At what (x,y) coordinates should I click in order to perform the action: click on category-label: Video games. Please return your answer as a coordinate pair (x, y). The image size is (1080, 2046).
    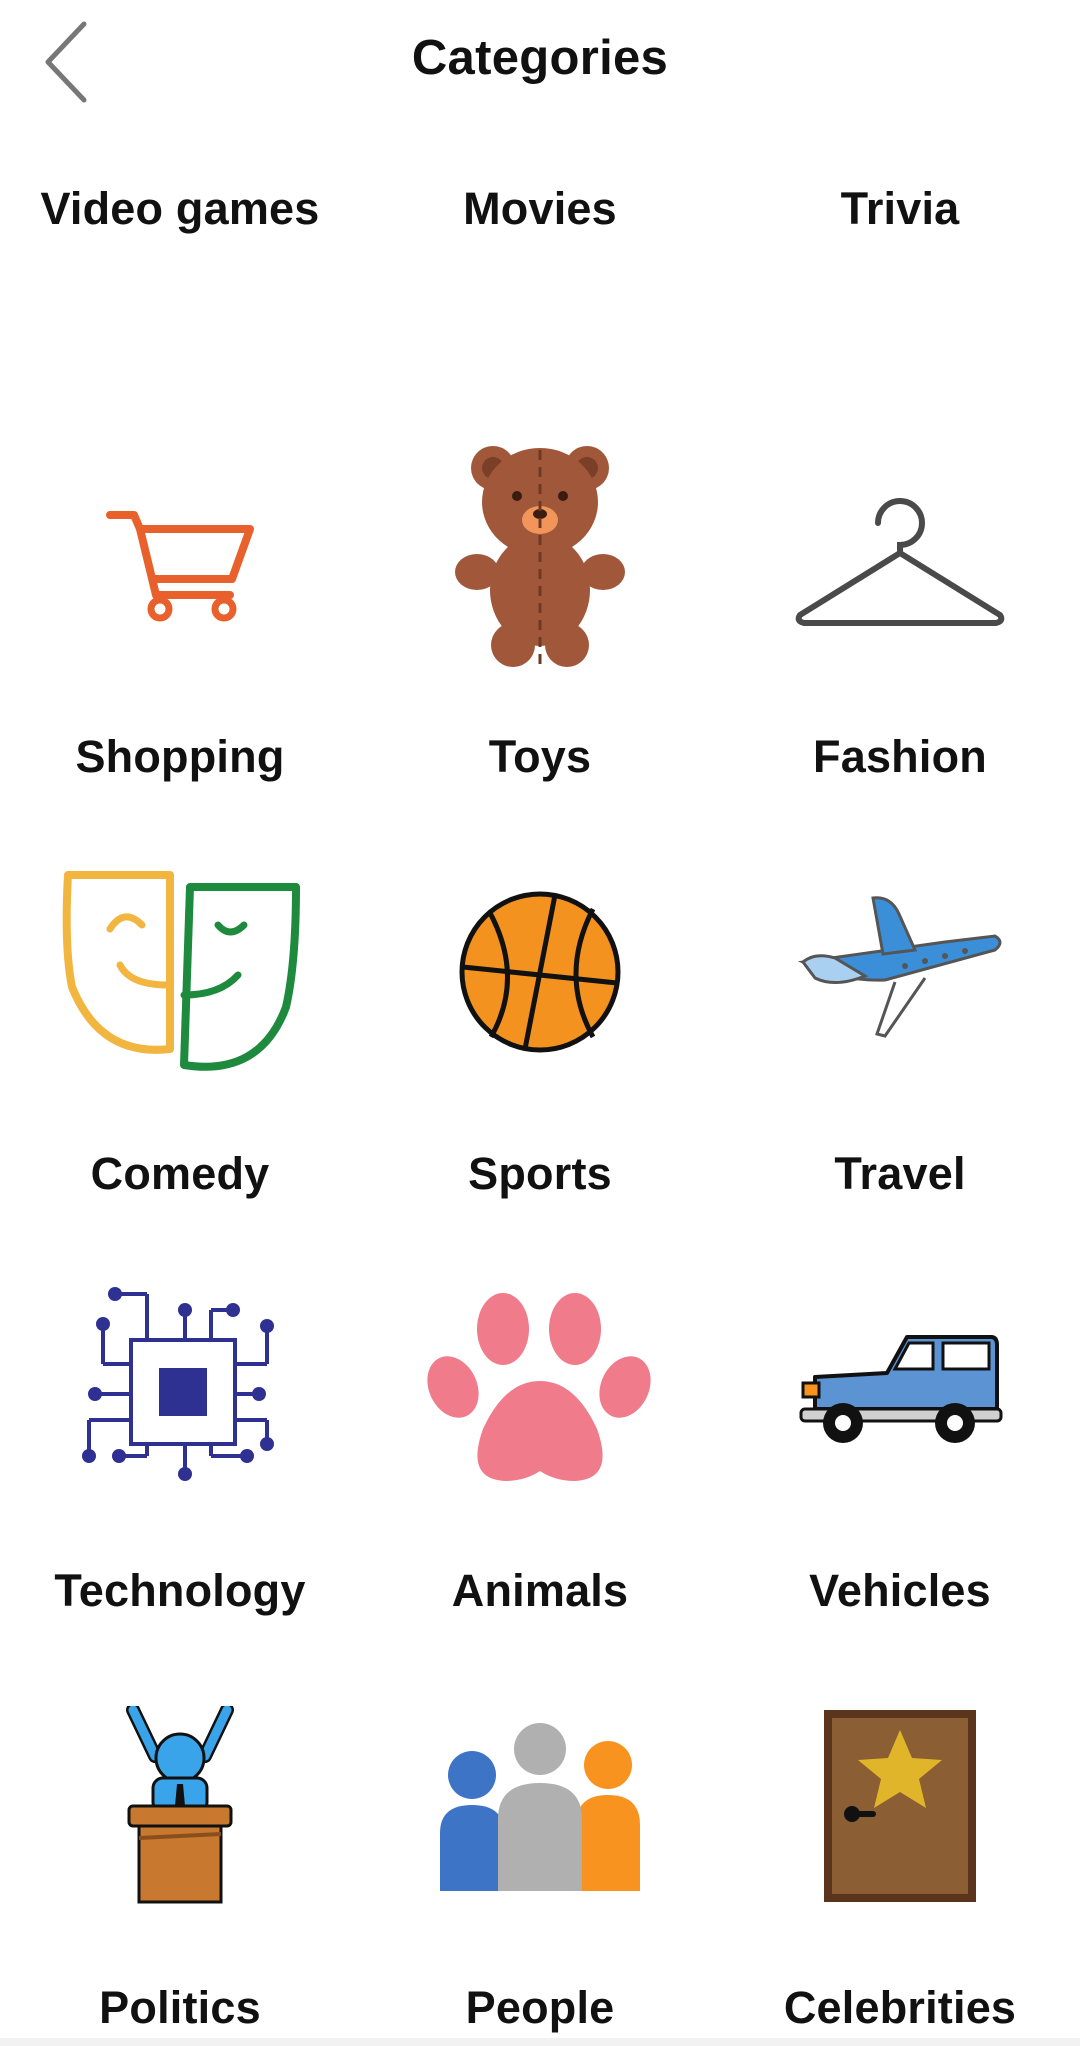
    Looking at the image, I should click on (180, 208).